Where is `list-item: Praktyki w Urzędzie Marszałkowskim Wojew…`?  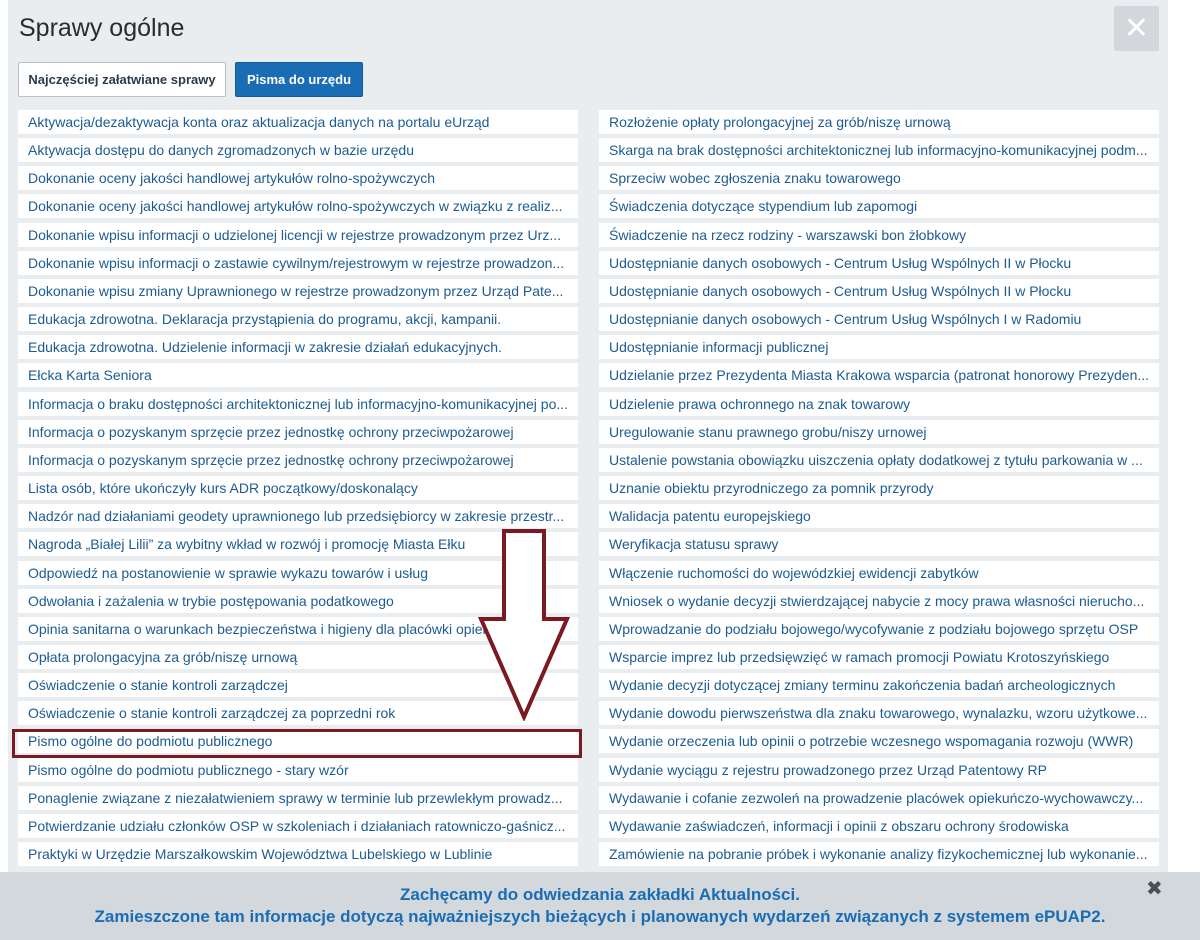 list-item: Praktyki w Urzędzie Marszałkowskim Wojew… is located at coordinates (298, 854).